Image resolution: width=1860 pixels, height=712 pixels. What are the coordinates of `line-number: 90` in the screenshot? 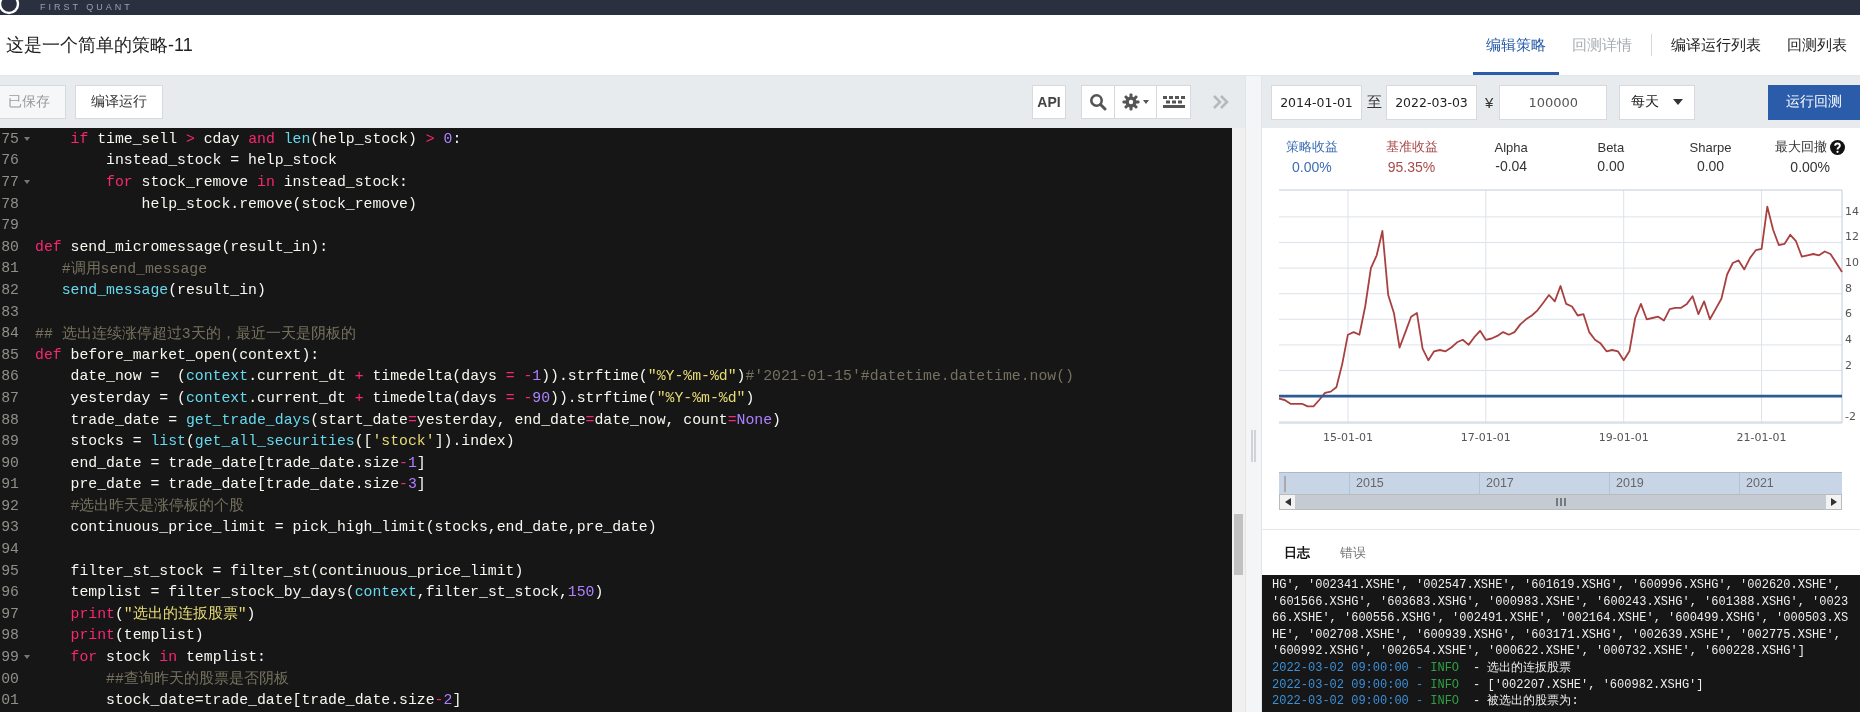 It's located at (9, 462).